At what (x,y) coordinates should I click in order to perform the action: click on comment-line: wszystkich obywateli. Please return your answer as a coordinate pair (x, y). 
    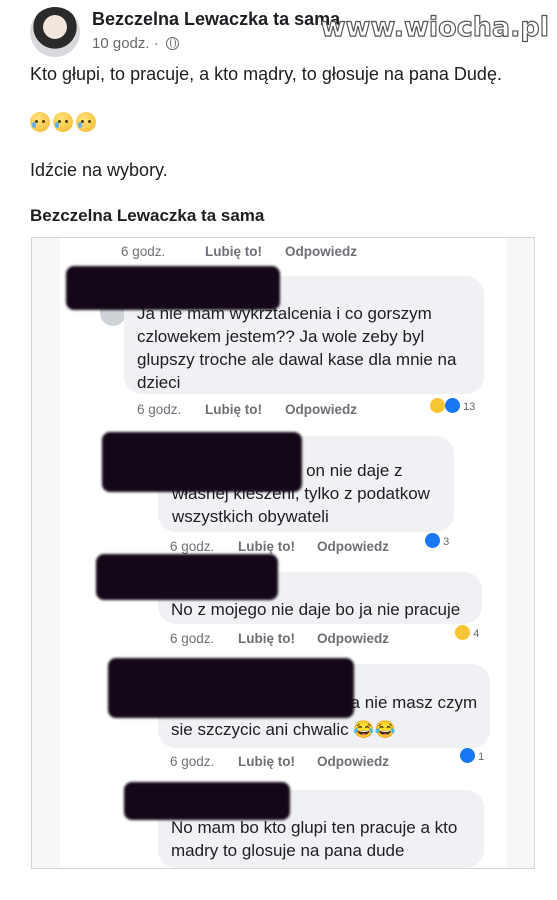
    Looking at the image, I should click on (250, 516).